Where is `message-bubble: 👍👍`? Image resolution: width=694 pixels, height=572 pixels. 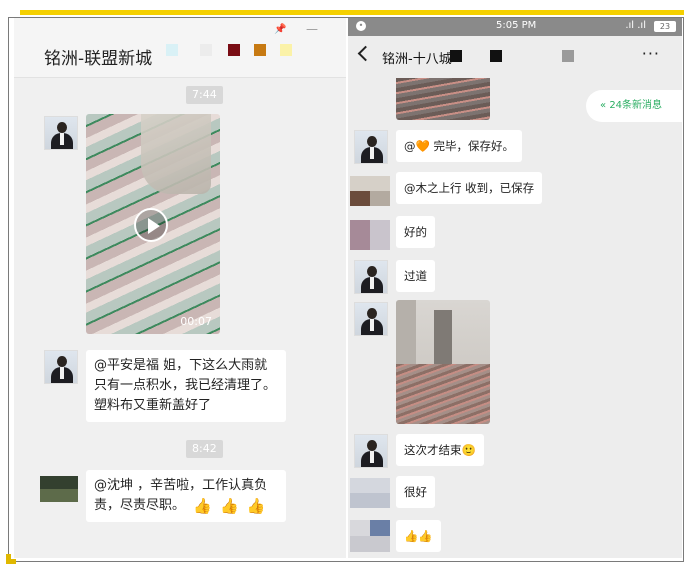
message-bubble: 👍👍 is located at coordinates (418, 536).